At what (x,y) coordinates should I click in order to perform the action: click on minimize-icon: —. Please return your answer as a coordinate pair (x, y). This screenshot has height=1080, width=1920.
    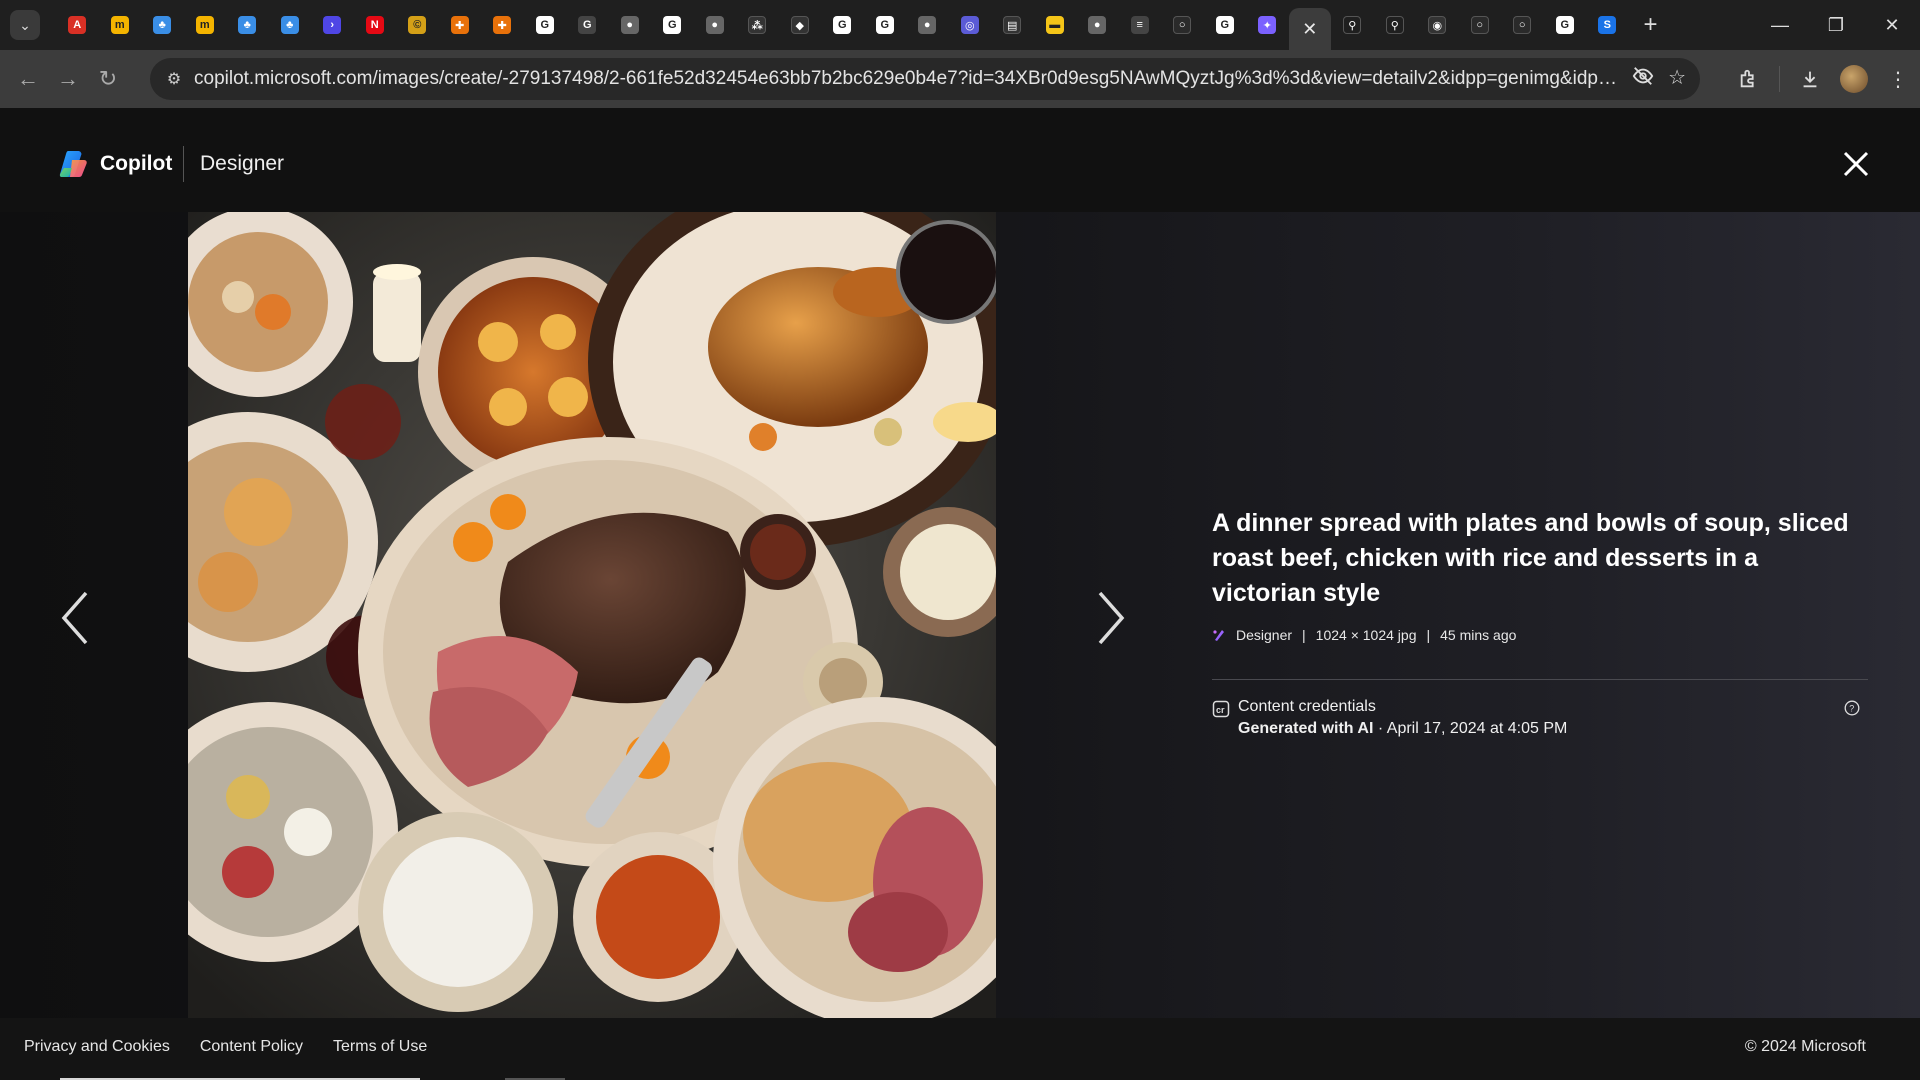
    Looking at the image, I should click on (1780, 25).